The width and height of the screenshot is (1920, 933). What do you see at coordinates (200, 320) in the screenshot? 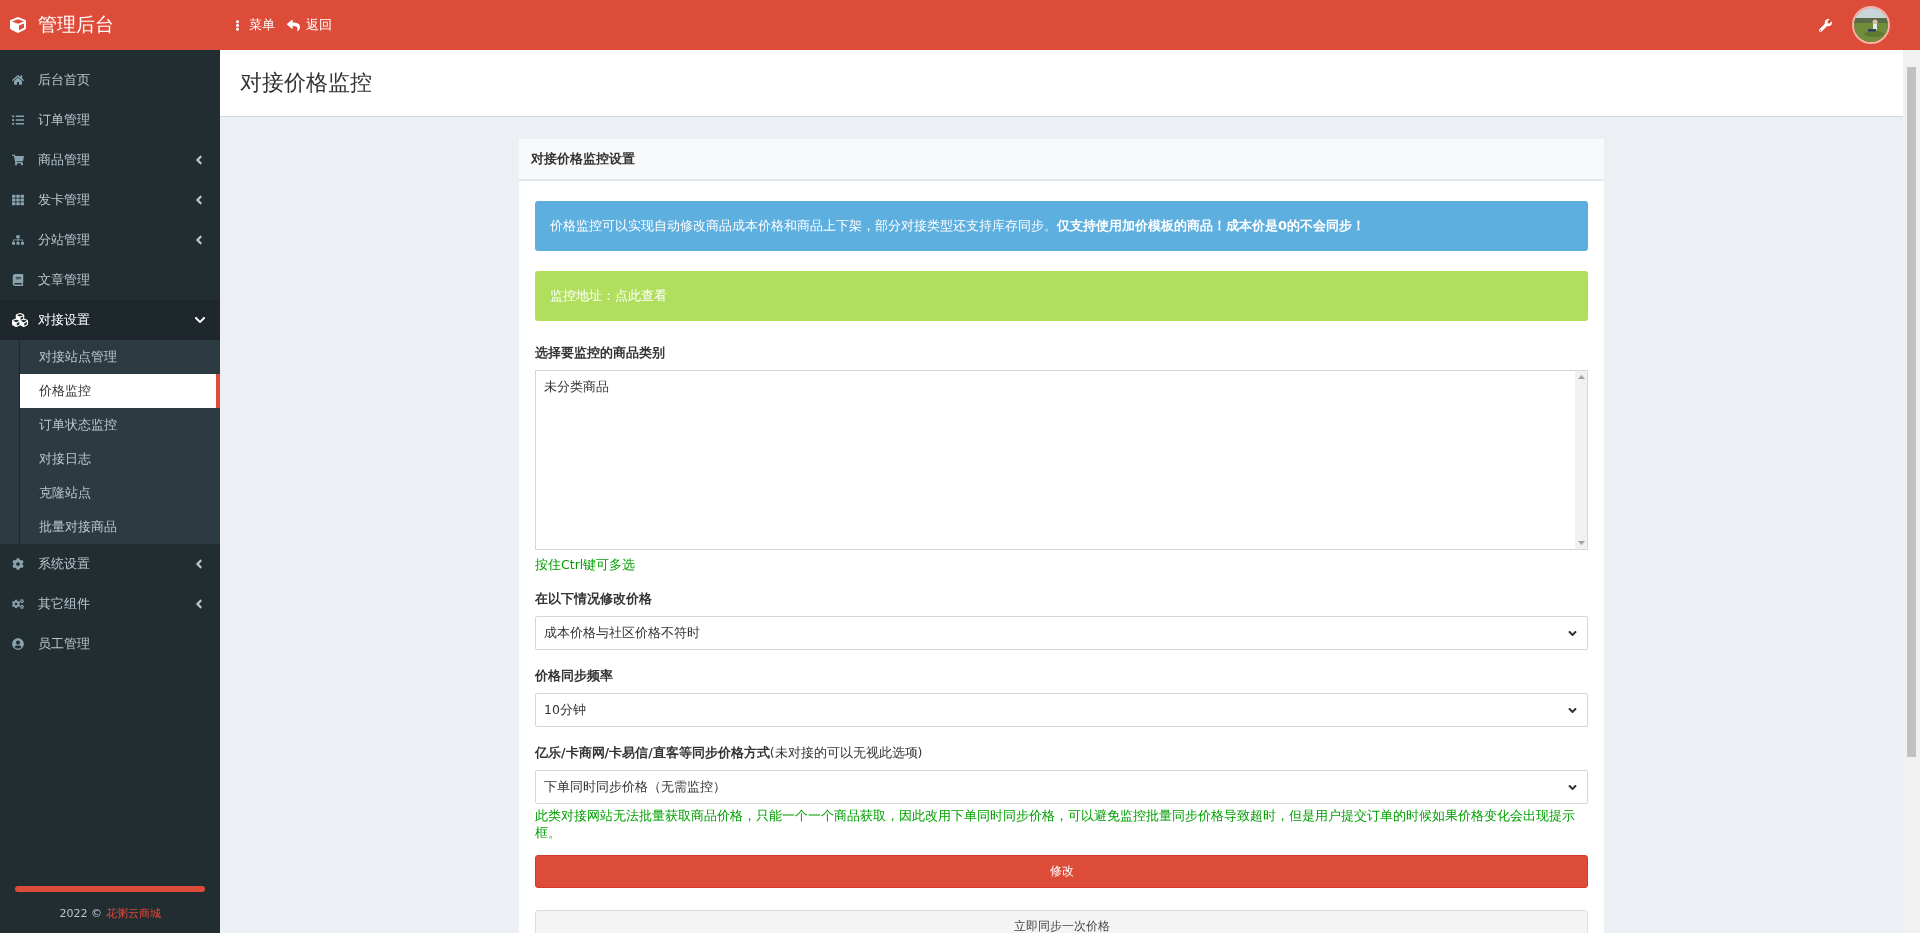
I see `caret-icon` at bounding box center [200, 320].